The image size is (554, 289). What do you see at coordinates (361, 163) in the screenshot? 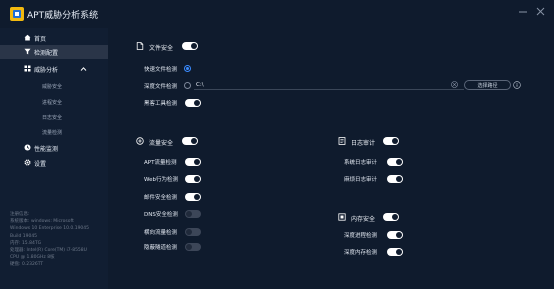
I see `log-item-label: 系统日志审计` at bounding box center [361, 163].